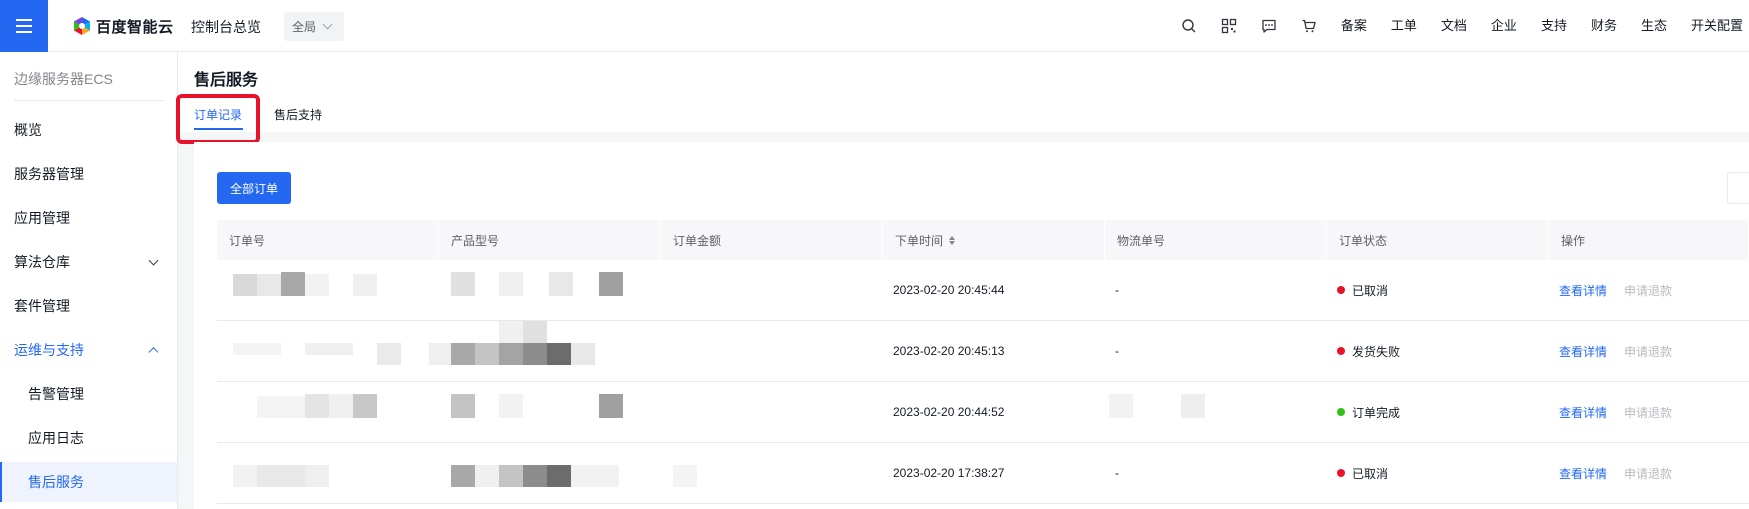  I want to click on page-title: 售后服务, so click(226, 80).